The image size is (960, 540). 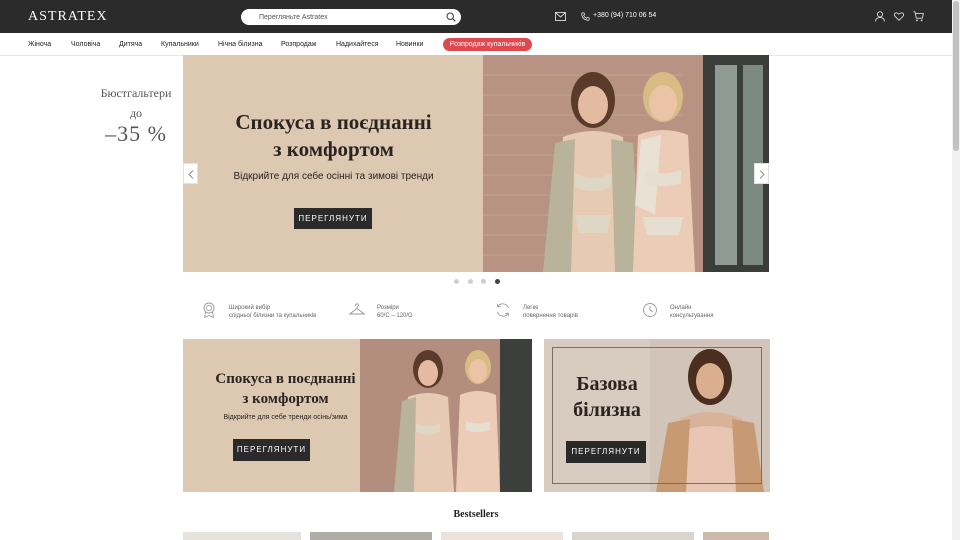 I want to click on chevron-right-icon, so click(x=762, y=174).